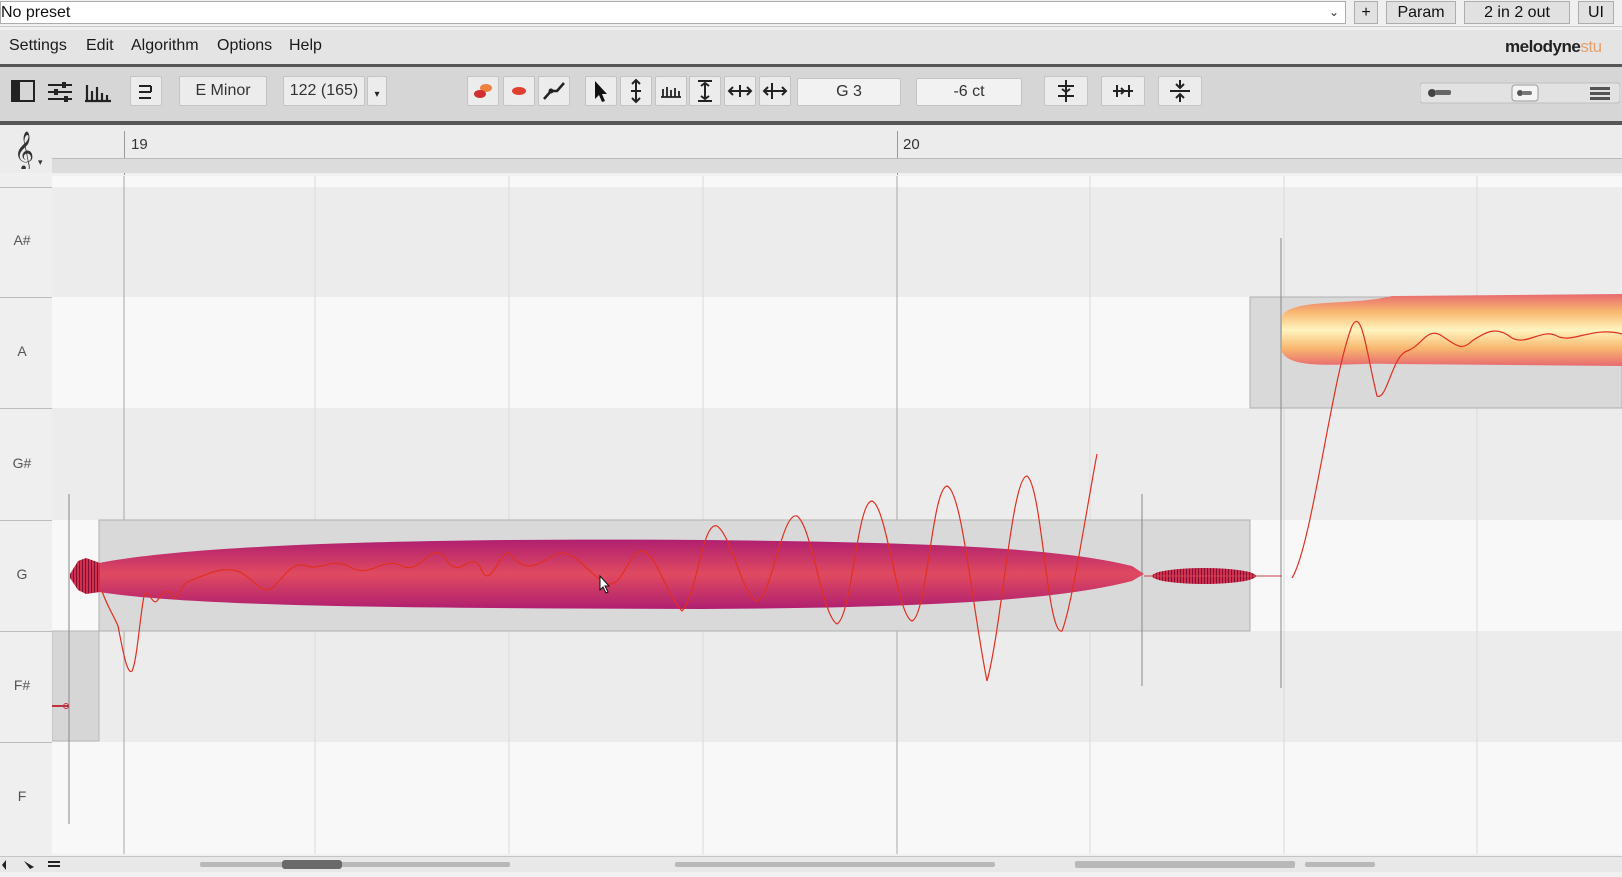 This screenshot has height=877, width=1622. What do you see at coordinates (38, 46) in the screenshot?
I see `menu-settings: Settings` at bounding box center [38, 46].